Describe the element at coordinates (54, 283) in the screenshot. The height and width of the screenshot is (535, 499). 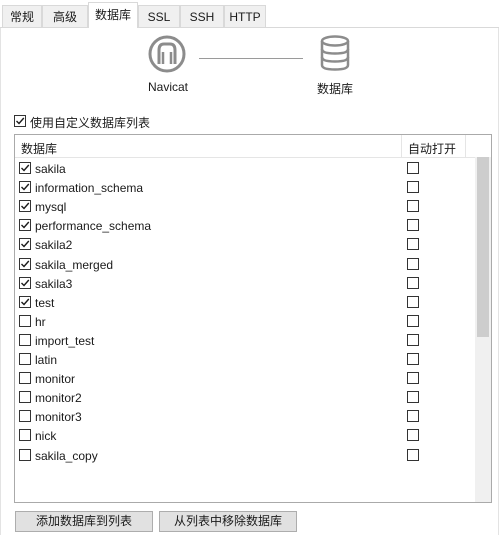
I see `database-name: sakila3` at that location.